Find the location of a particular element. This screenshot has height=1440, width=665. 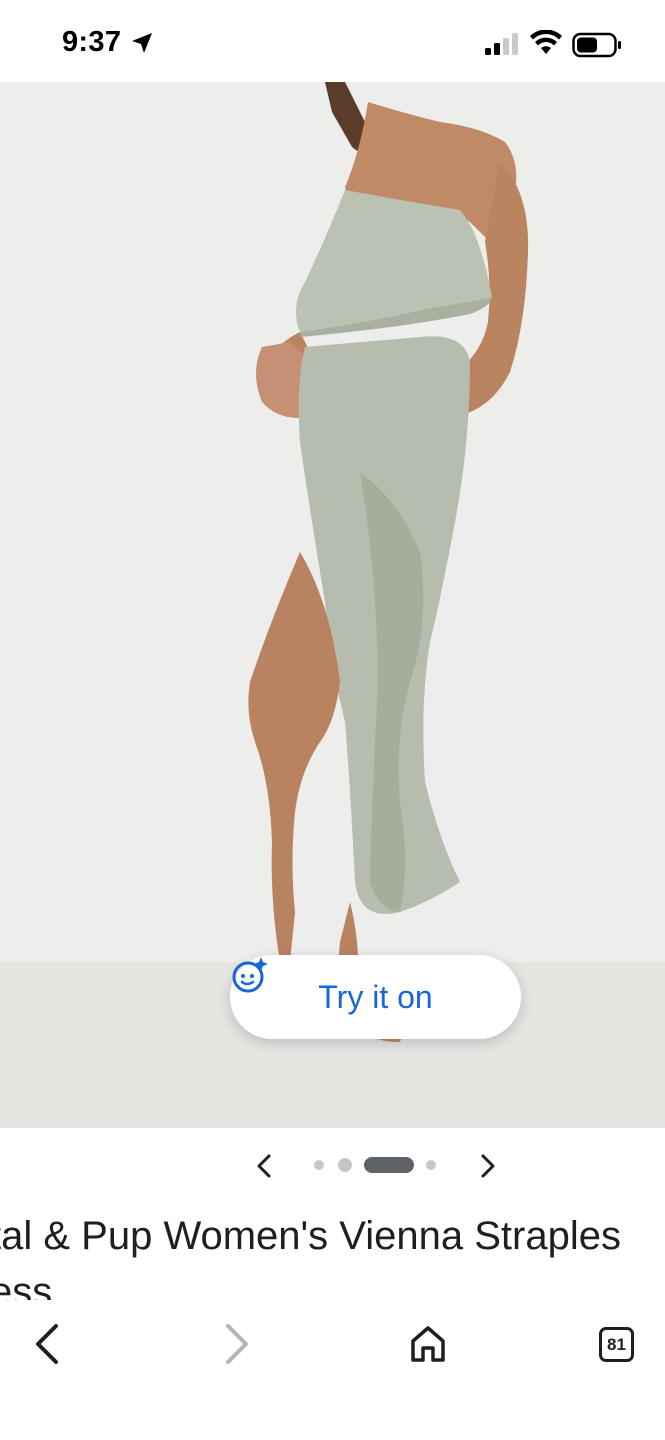

try-it-on-label: Try it on is located at coordinates (375, 996).